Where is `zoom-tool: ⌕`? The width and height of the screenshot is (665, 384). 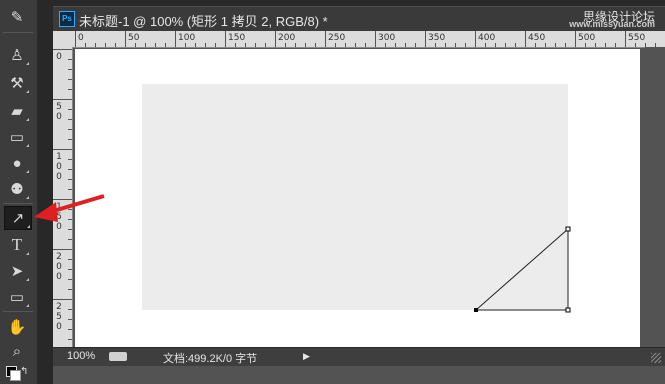
zoom-tool: ⌕ is located at coordinates (17, 351).